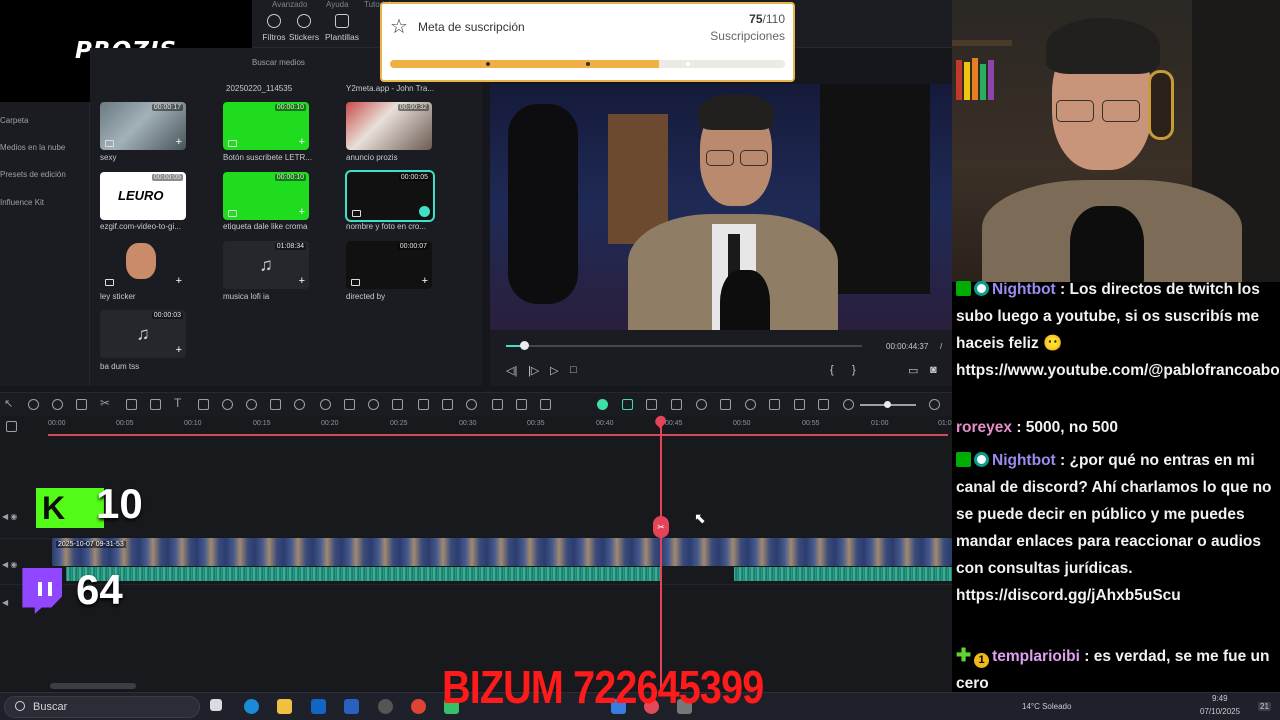 The height and width of the screenshot is (720, 1280). What do you see at coordinates (351, 706) in the screenshot?
I see `word-icon` at bounding box center [351, 706].